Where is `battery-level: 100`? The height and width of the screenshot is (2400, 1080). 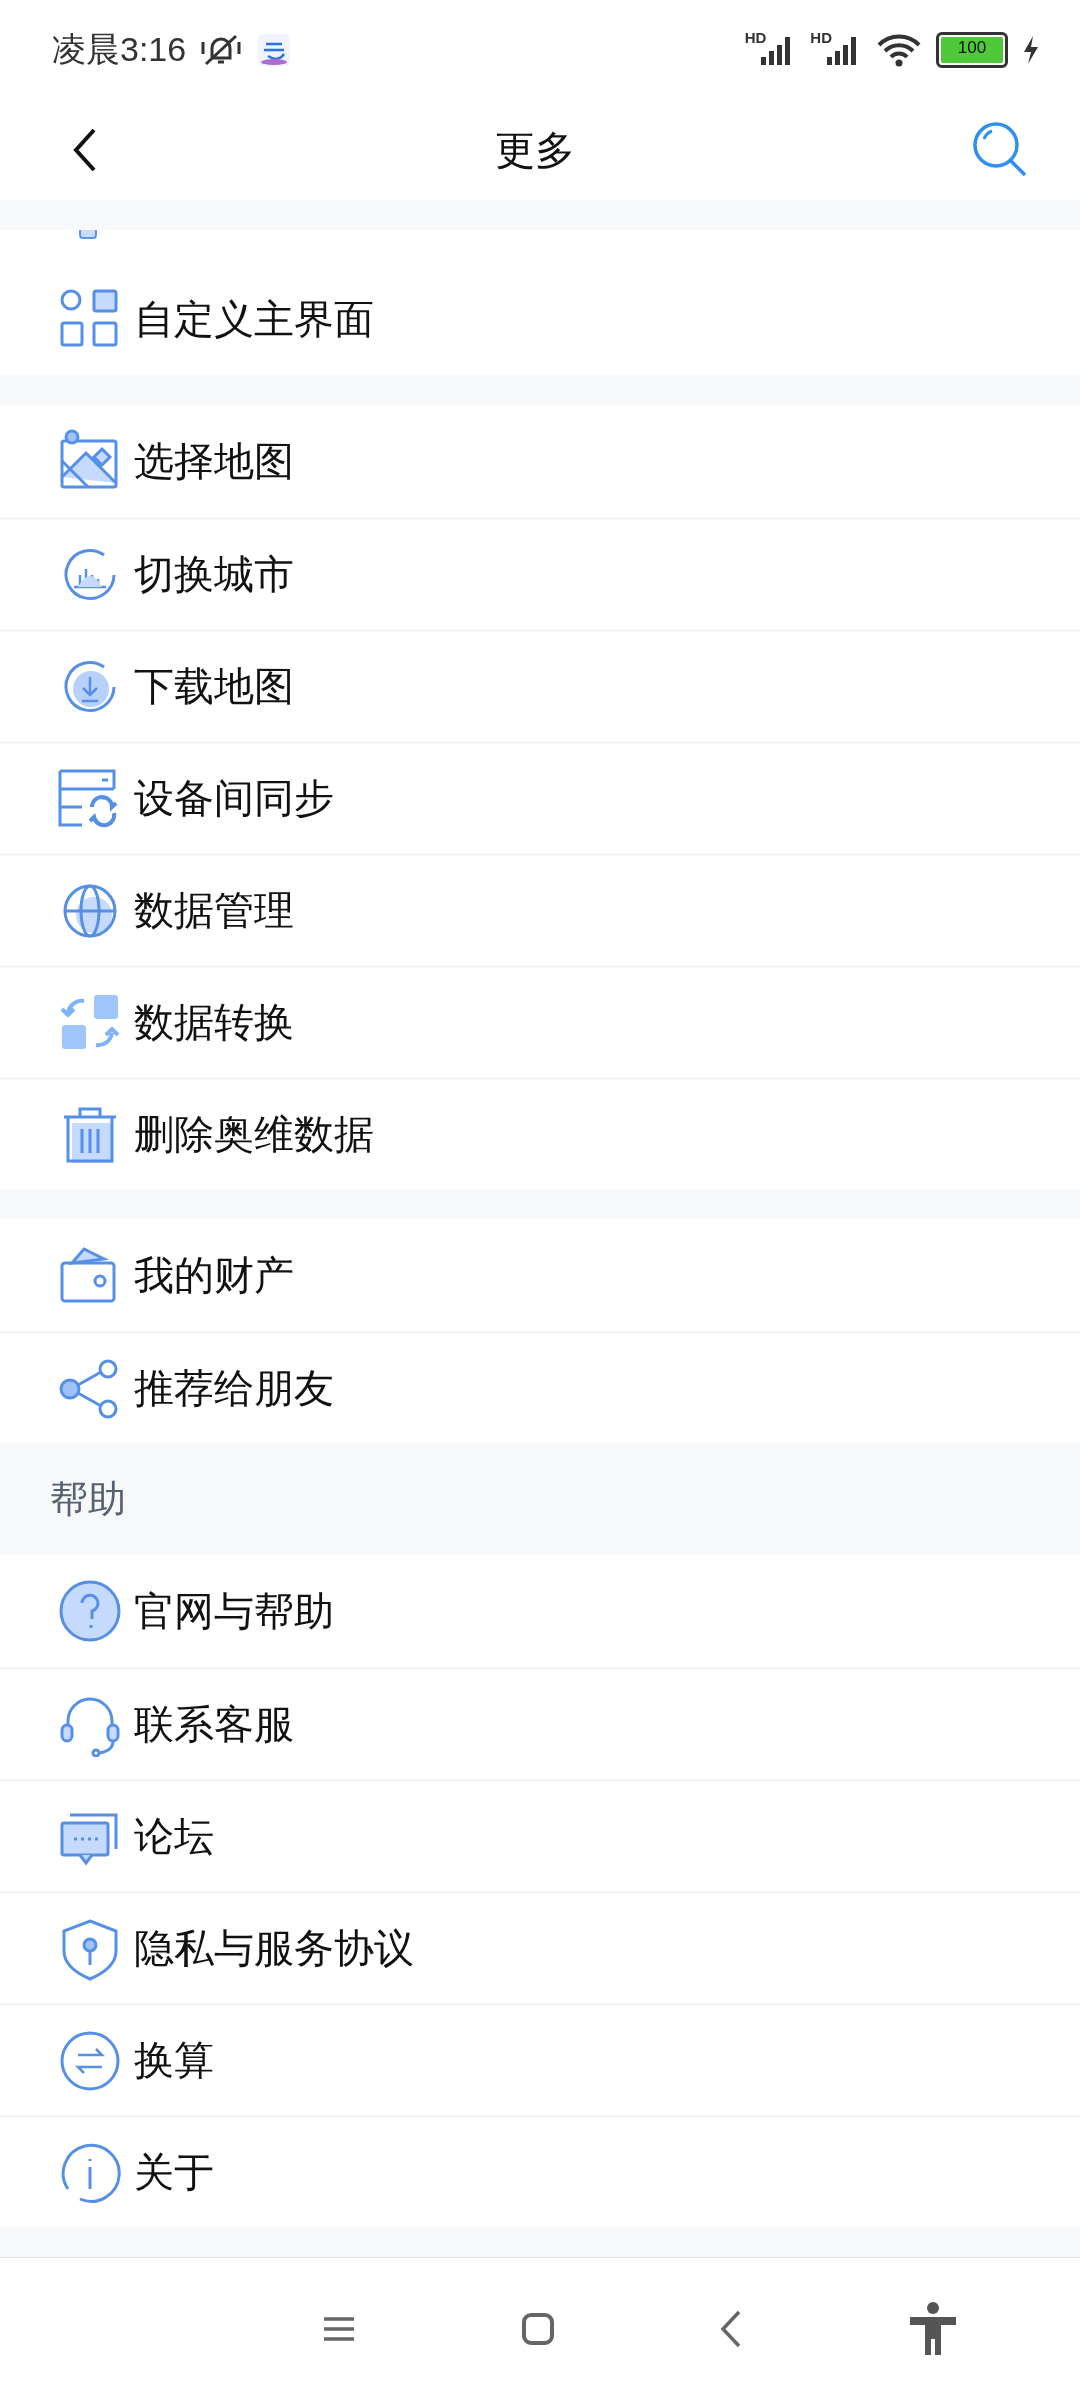
battery-level: 100 is located at coordinates (972, 50).